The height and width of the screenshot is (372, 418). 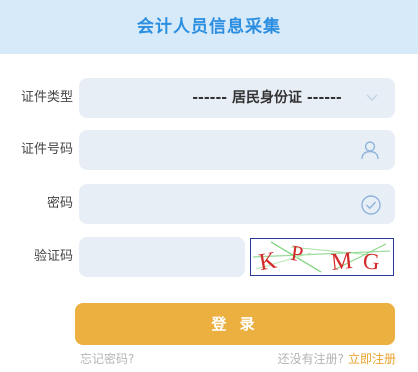 I want to click on captcha-letter: K, so click(x=268, y=260).